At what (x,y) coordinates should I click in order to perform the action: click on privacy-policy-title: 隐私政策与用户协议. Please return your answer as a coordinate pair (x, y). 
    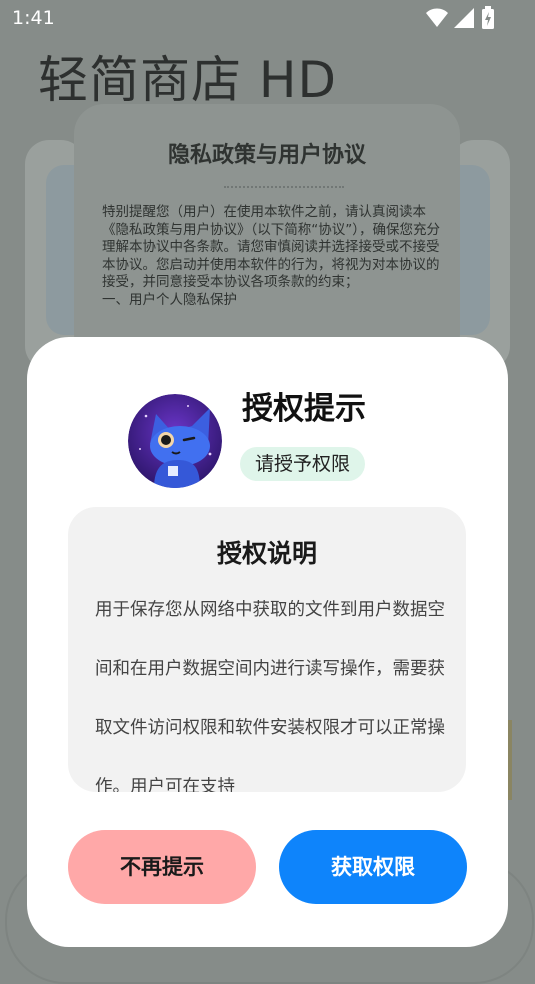
    Looking at the image, I should click on (266, 155).